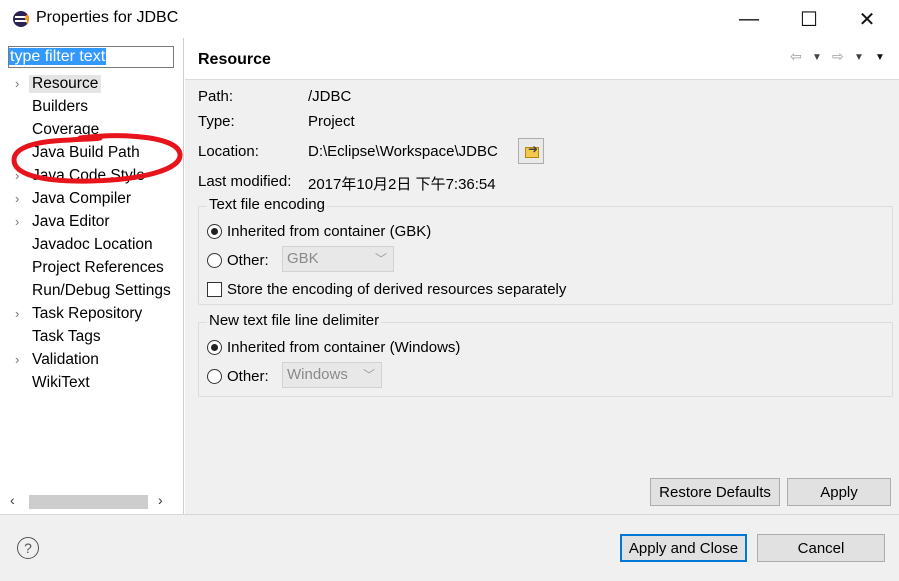 The height and width of the screenshot is (581, 899). Describe the element at coordinates (71, 221) in the screenshot. I see `sidebar-item-label: Java Editor` at that location.